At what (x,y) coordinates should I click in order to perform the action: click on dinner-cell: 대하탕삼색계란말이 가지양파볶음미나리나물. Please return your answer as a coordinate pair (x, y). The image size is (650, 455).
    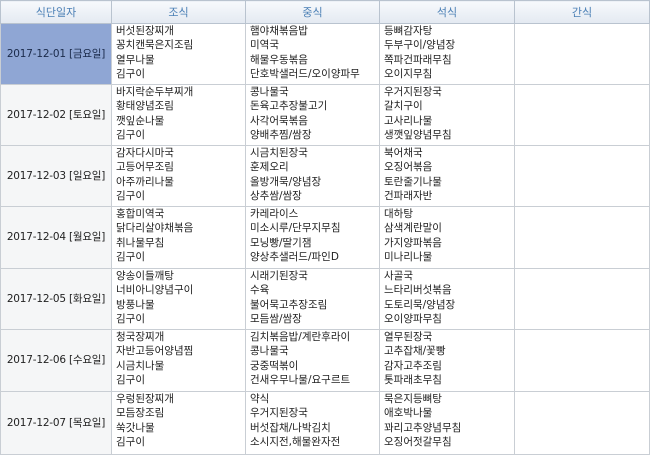
    Looking at the image, I should click on (447, 237).